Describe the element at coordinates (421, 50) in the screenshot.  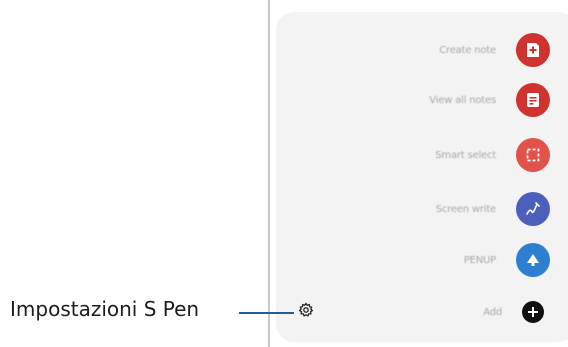
I see `air-command-item-create-note: Create note` at that location.